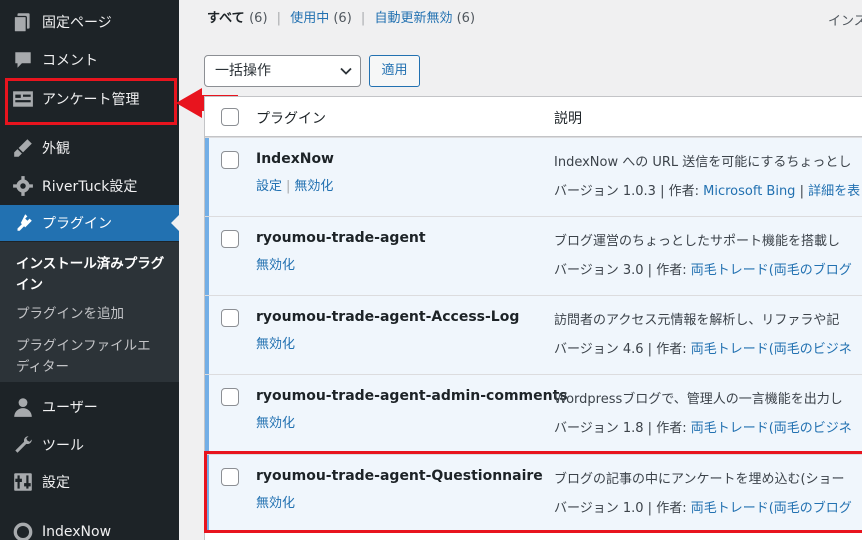 This screenshot has width=862, height=540. I want to click on menu-item-plugins: プラグイン, so click(89, 223).